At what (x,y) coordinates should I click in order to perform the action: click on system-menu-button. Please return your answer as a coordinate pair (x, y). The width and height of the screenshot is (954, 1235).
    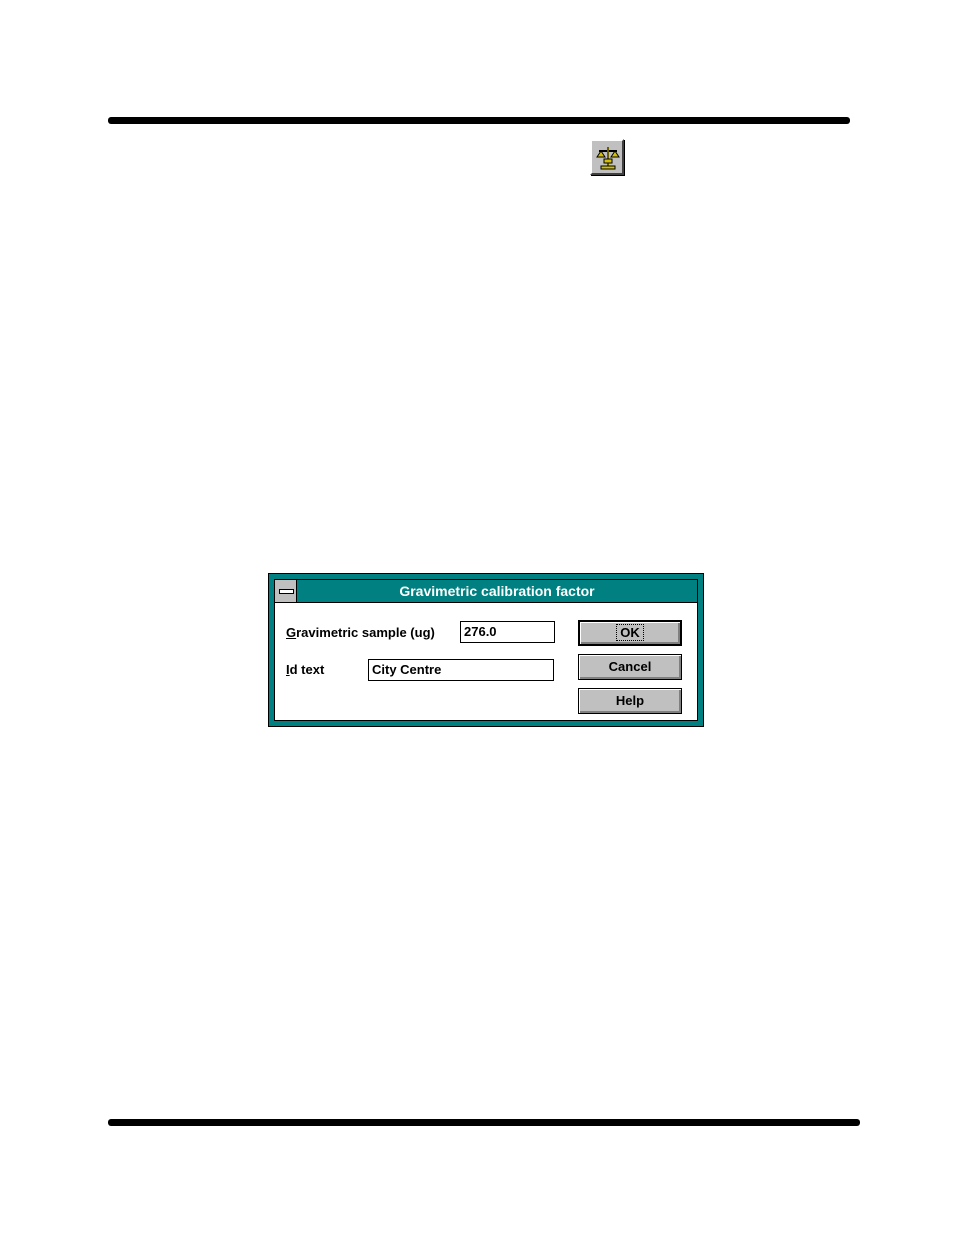
    Looking at the image, I should click on (286, 591).